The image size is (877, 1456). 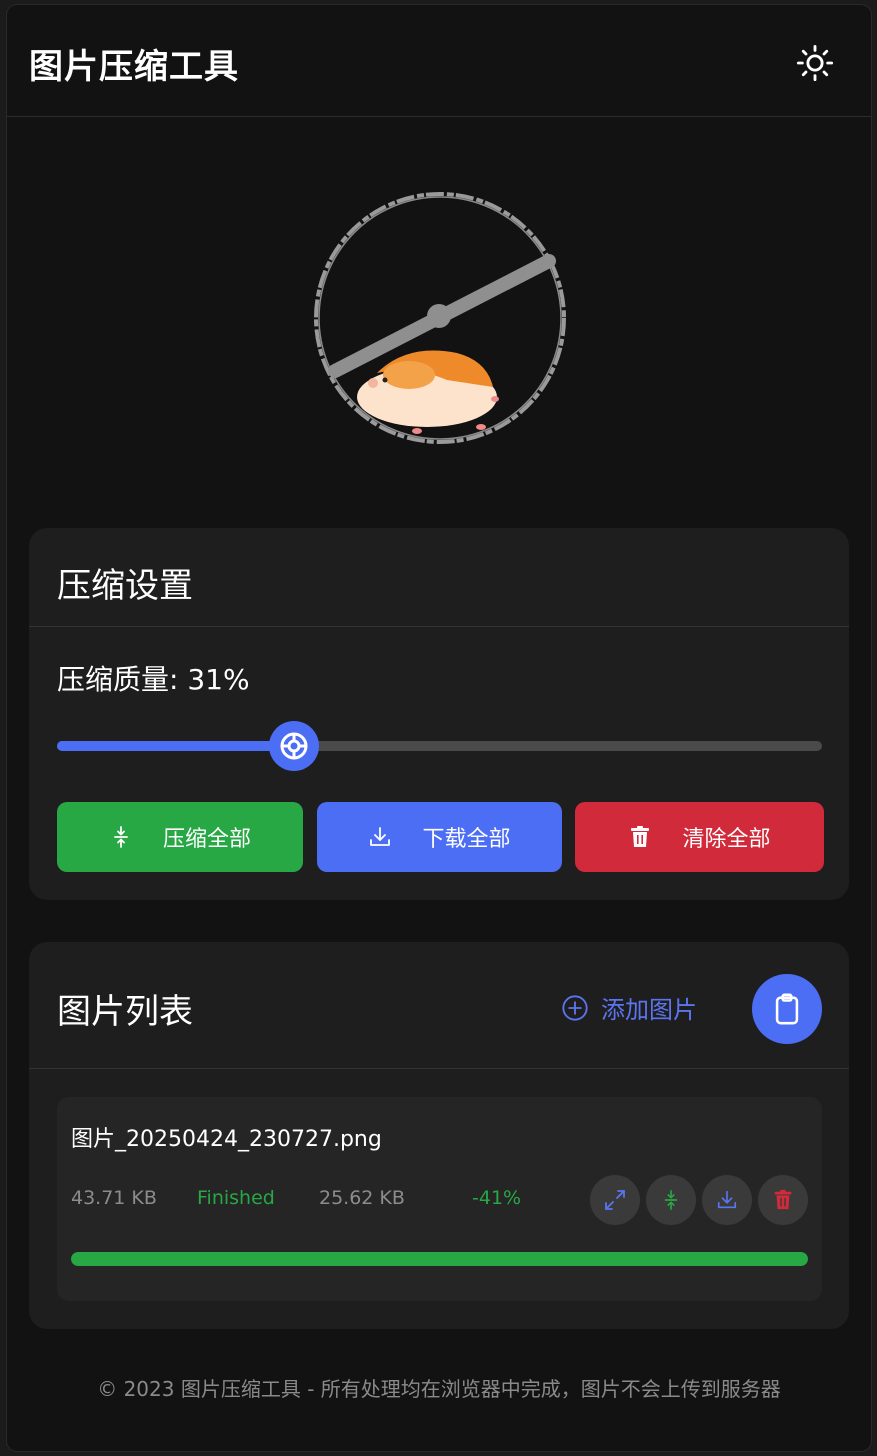 I want to click on download-item-button, so click(x=727, y=1200).